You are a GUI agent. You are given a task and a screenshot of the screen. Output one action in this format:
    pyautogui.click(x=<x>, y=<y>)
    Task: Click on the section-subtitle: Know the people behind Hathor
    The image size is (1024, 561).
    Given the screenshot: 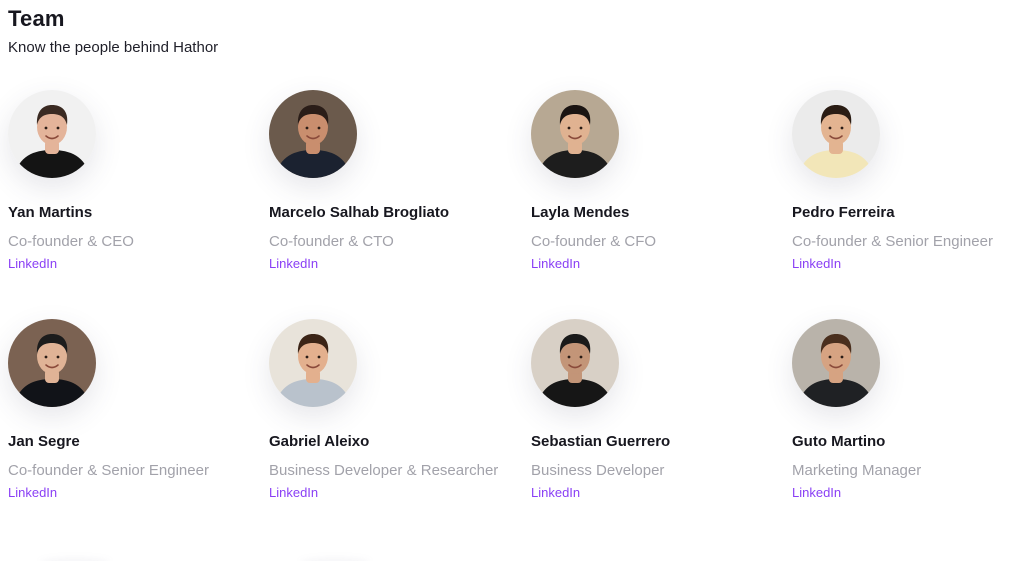 What is the action you would take?
    pyautogui.click(x=113, y=47)
    